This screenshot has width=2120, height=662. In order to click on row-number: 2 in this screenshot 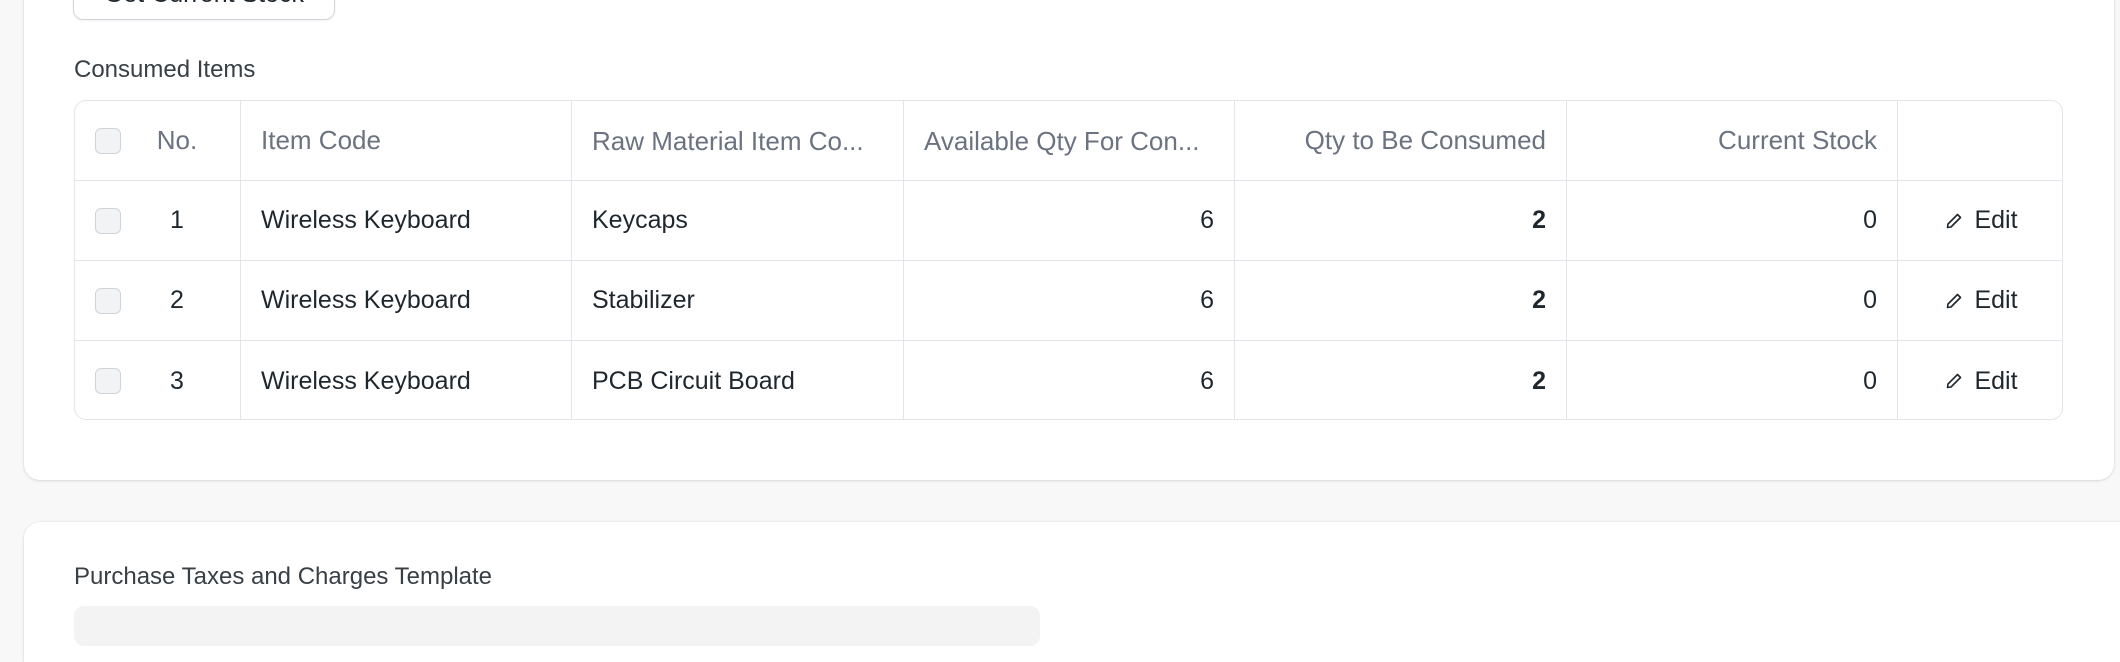, I will do `click(177, 300)`.